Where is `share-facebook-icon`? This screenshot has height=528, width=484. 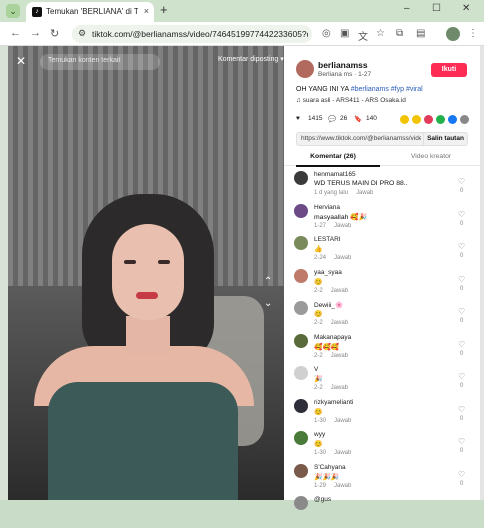 share-facebook-icon is located at coordinates (452, 119).